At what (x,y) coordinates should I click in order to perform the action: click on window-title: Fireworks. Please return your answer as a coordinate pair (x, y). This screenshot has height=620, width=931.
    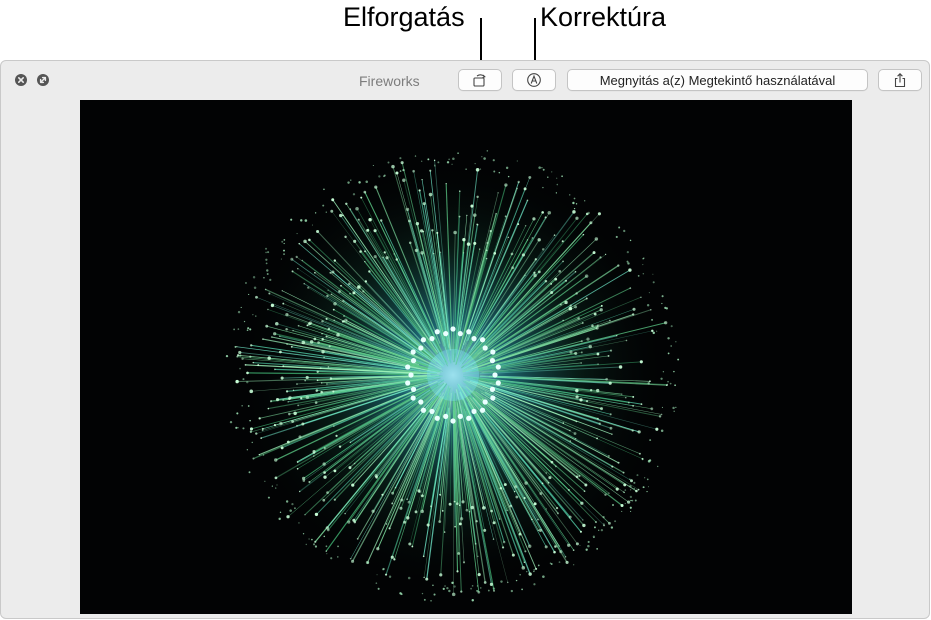
    Looking at the image, I should click on (389, 81).